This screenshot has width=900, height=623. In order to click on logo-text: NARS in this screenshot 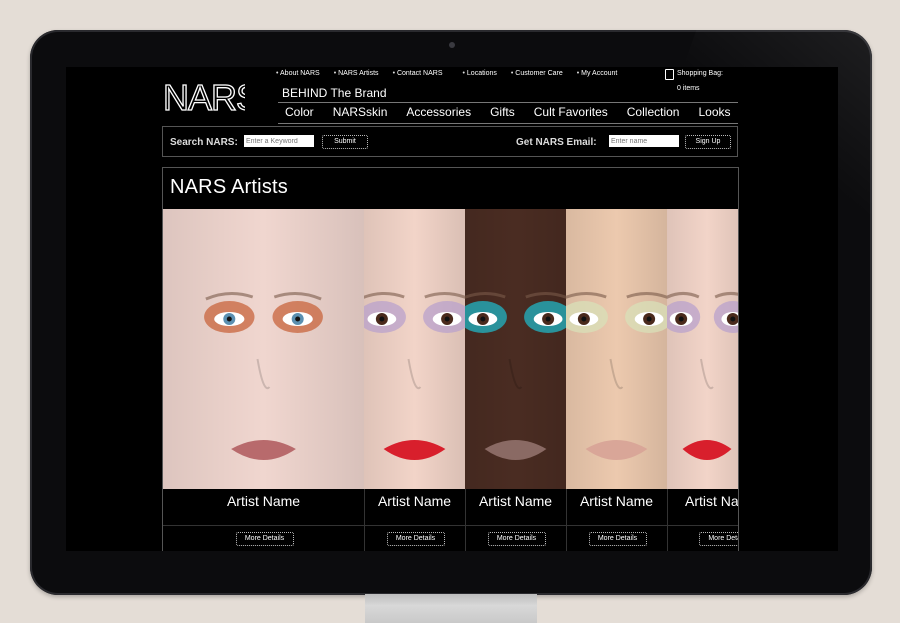, I will do `click(204, 97)`.